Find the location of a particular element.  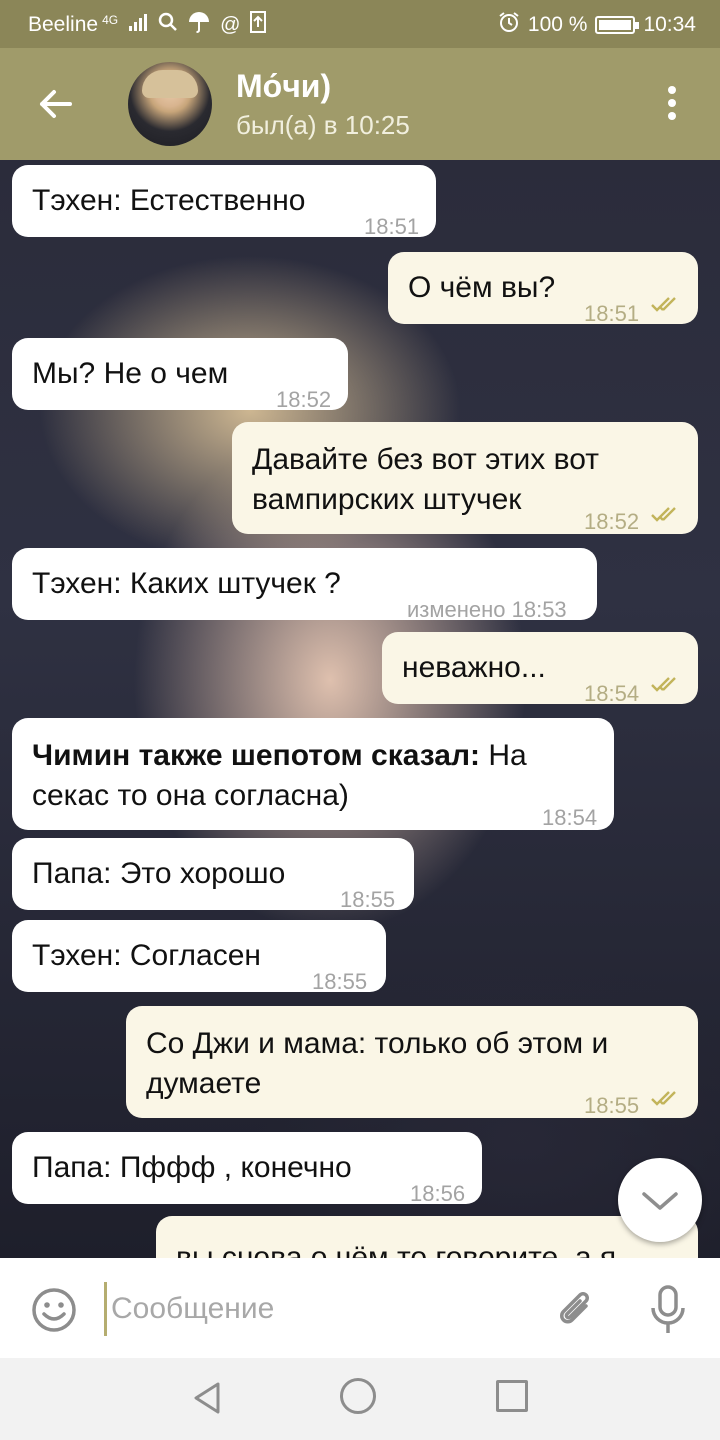

message-bubble: Тэхен: Каких штучек ? изменено 18:53 is located at coordinates (304, 585).